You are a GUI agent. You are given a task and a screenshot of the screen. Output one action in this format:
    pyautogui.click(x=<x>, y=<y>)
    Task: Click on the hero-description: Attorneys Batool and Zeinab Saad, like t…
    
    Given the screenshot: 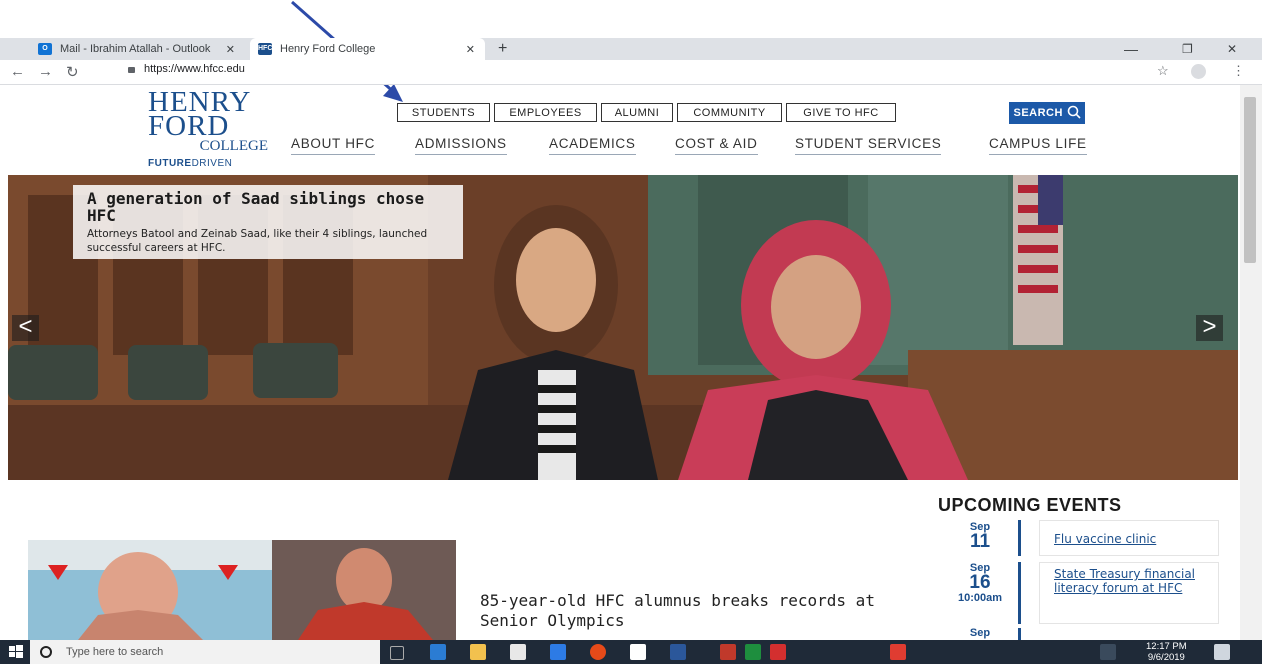 What is the action you would take?
    pyautogui.click(x=257, y=241)
    